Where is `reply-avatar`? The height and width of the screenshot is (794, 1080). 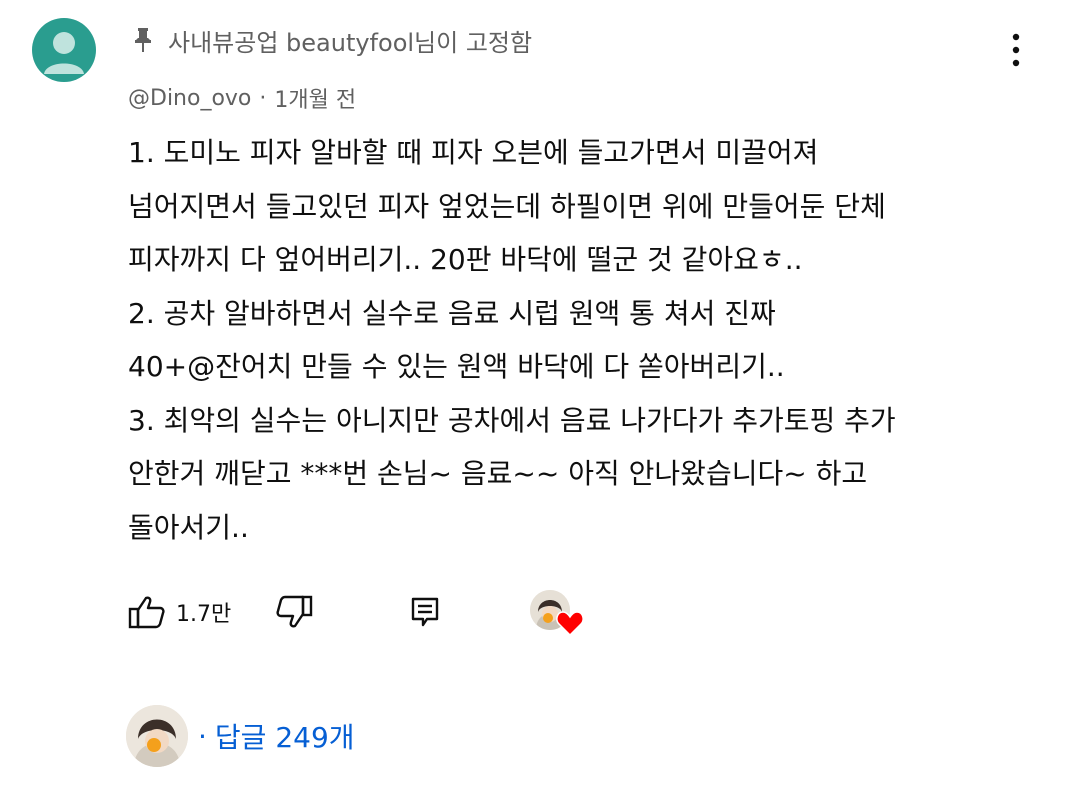
reply-avatar is located at coordinates (157, 736).